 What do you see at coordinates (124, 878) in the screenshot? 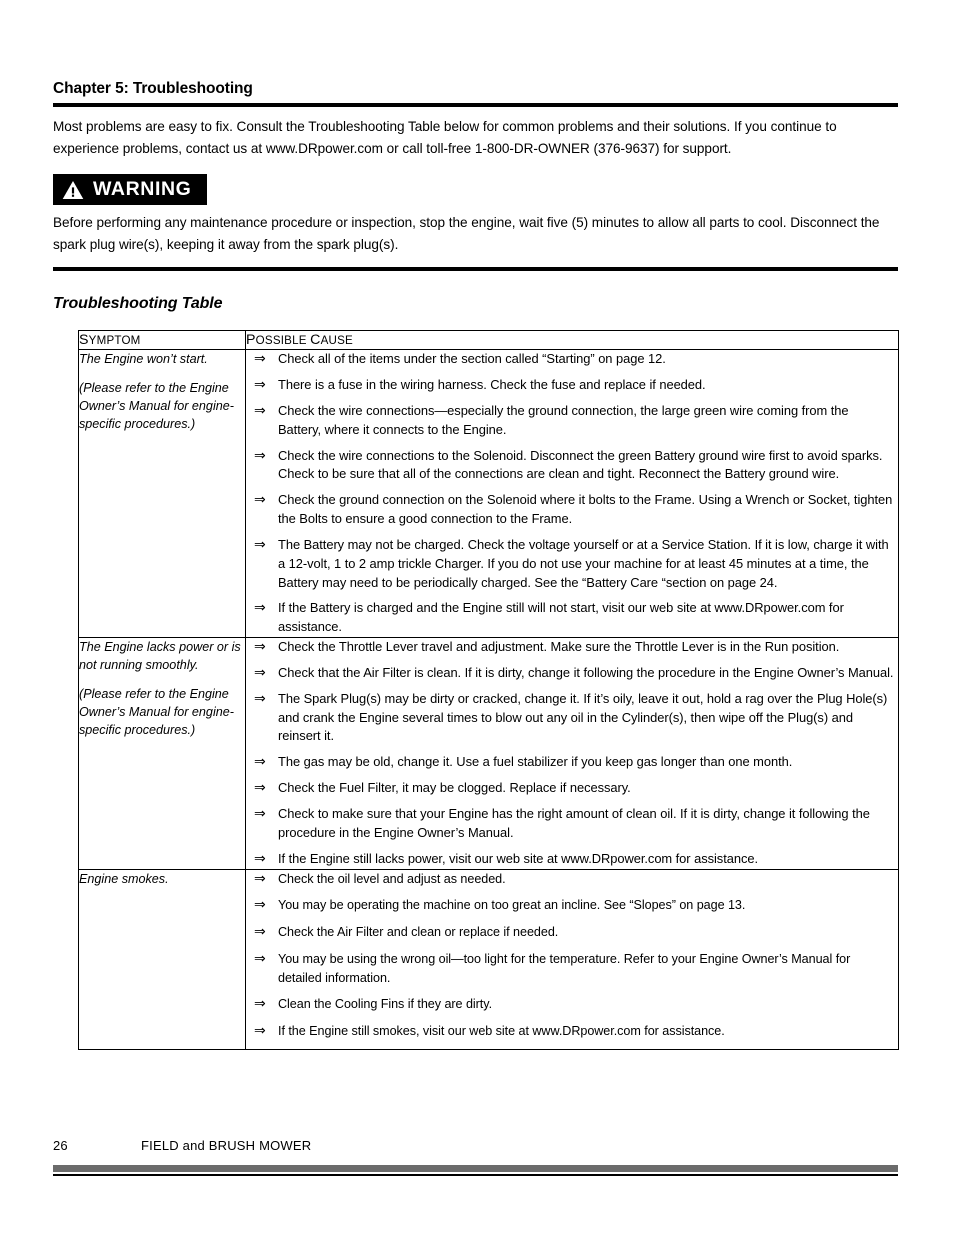
I see `symptom-text: Engine smokes.` at bounding box center [124, 878].